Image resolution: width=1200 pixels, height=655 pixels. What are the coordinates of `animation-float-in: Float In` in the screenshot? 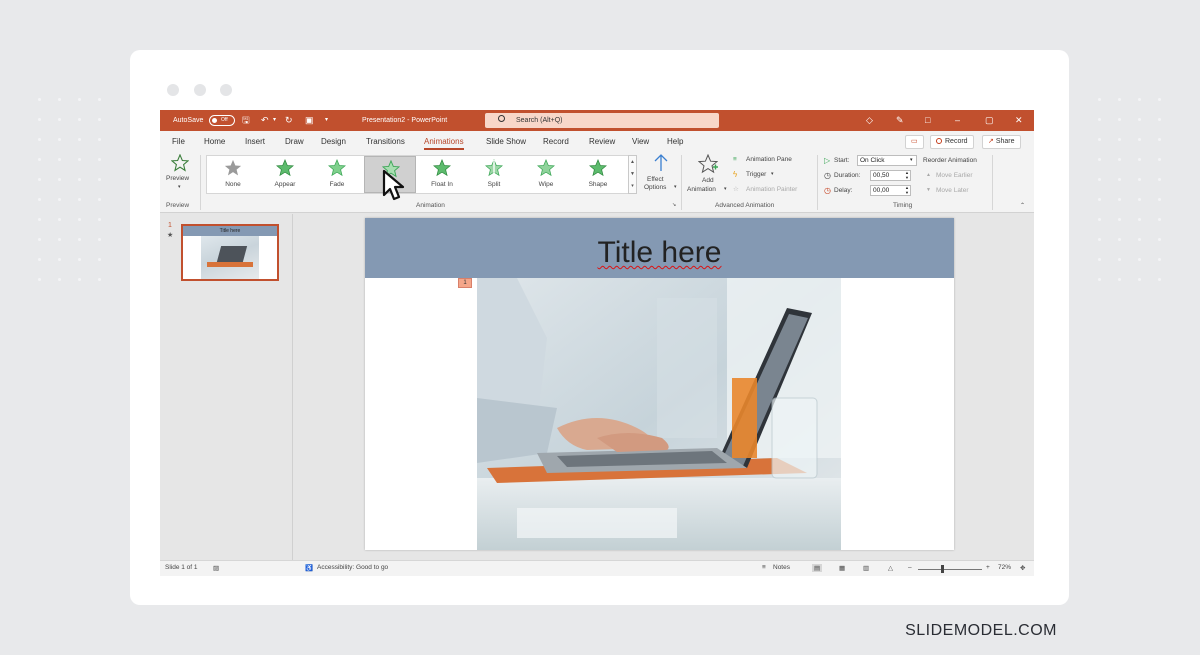 It's located at (442, 174).